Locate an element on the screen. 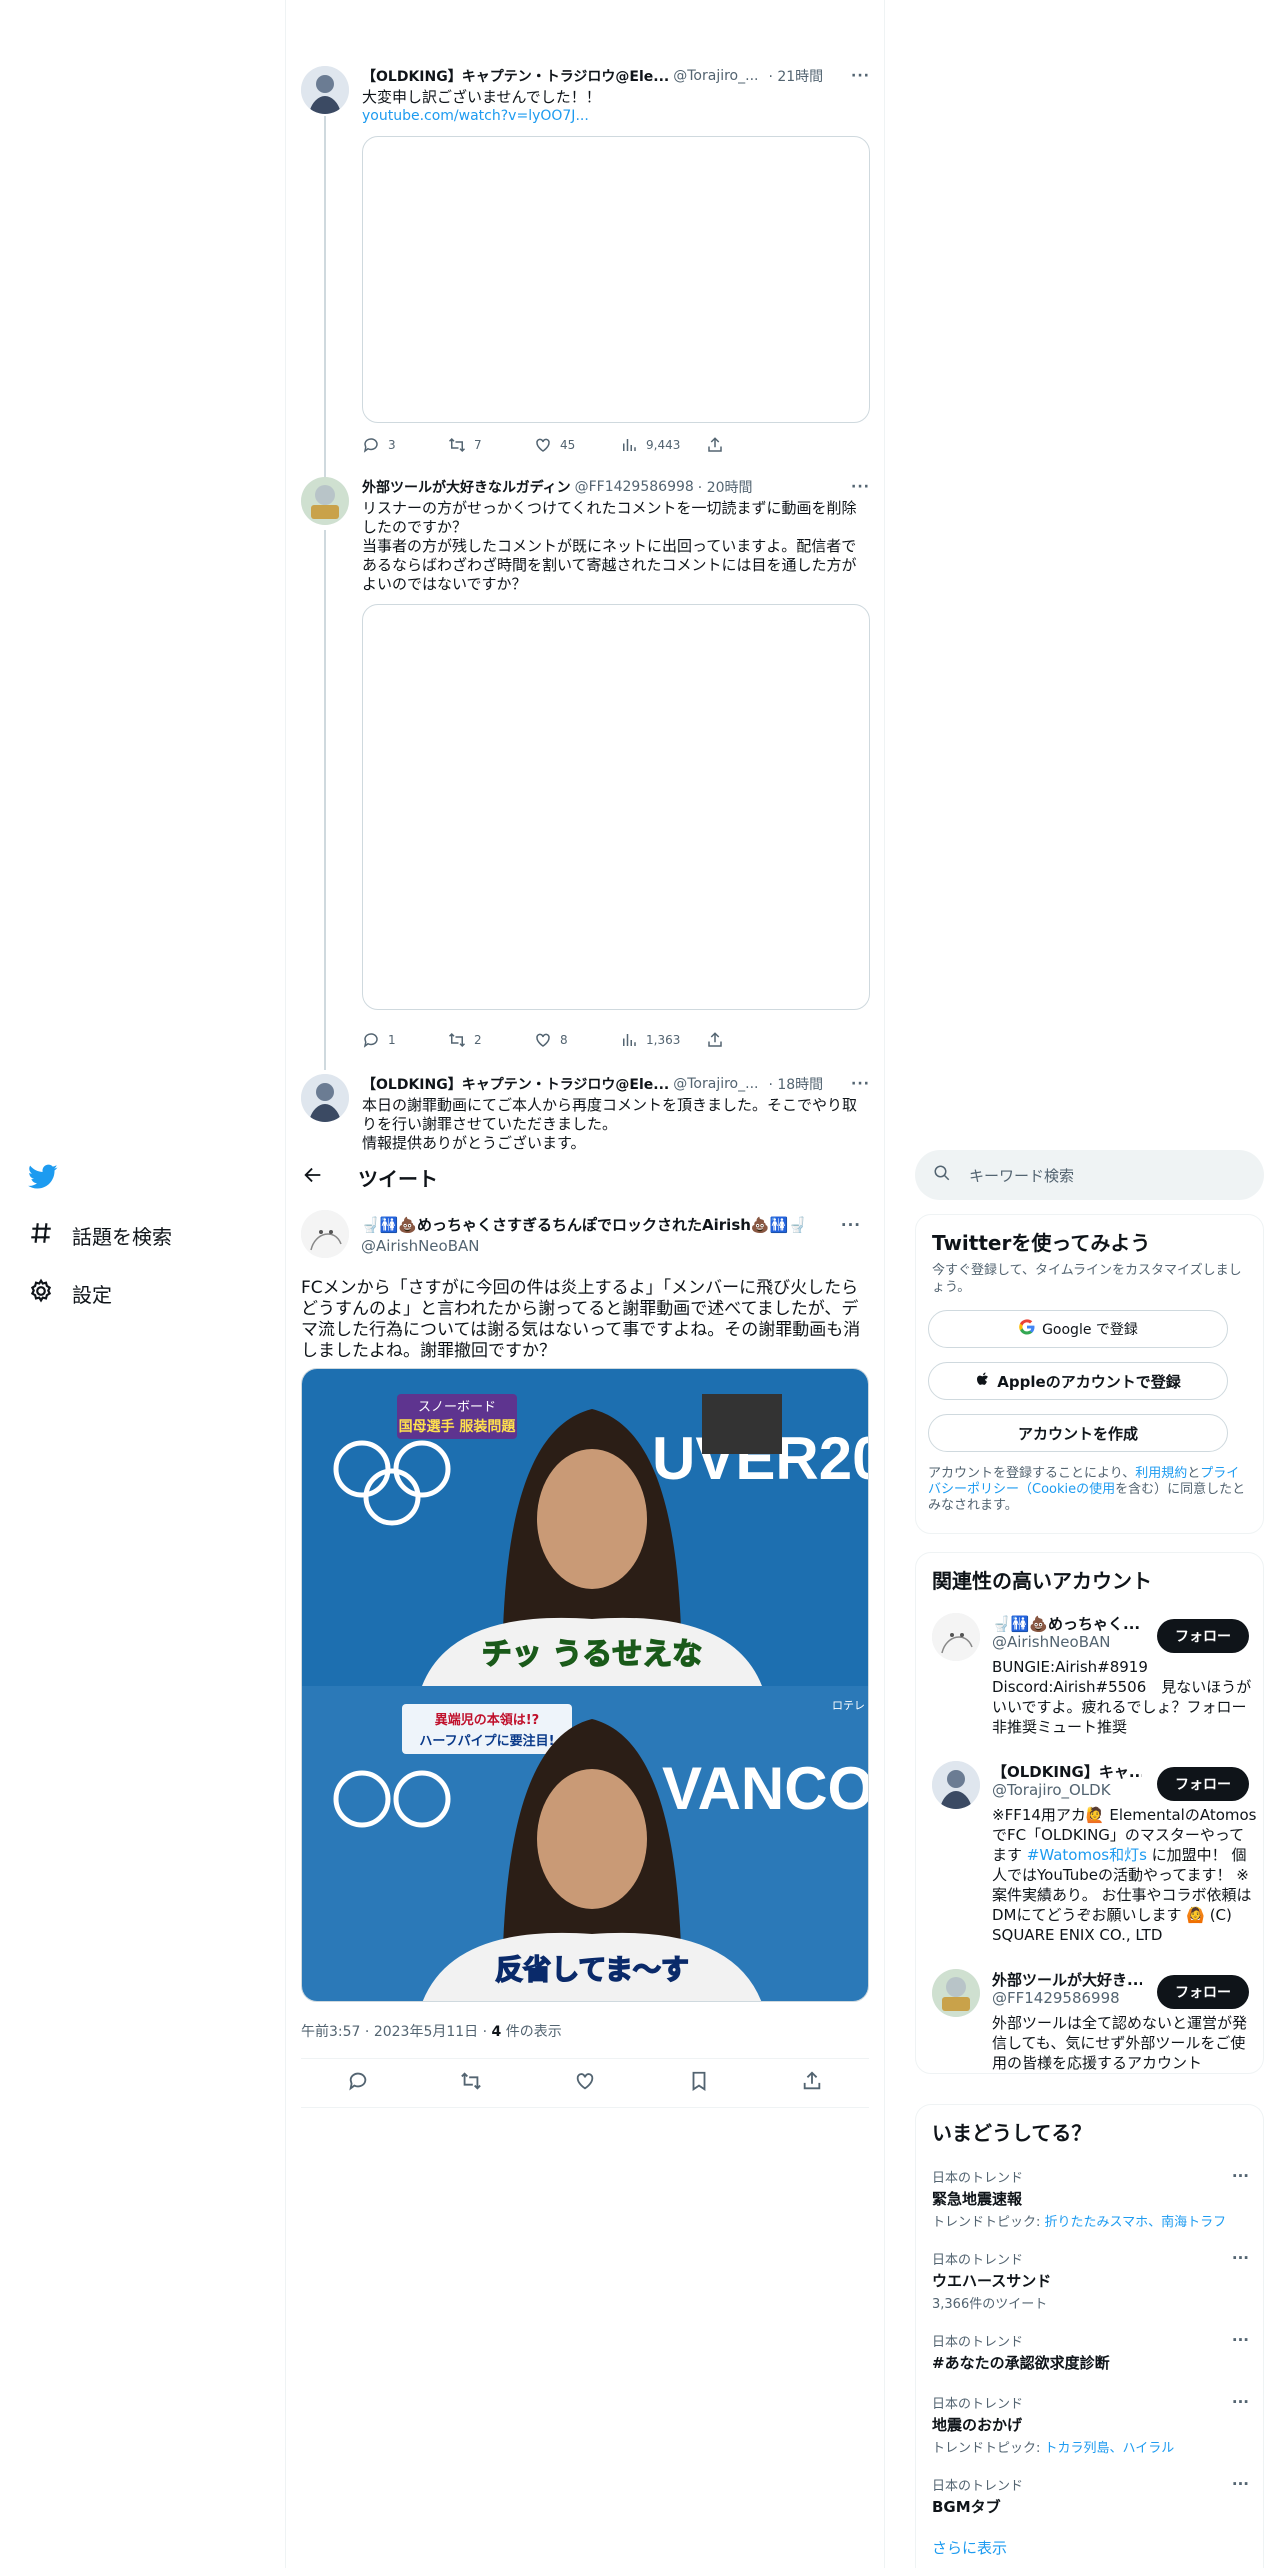 This screenshot has height=2568, width=1284. reply-count: 1 is located at coordinates (392, 1040).